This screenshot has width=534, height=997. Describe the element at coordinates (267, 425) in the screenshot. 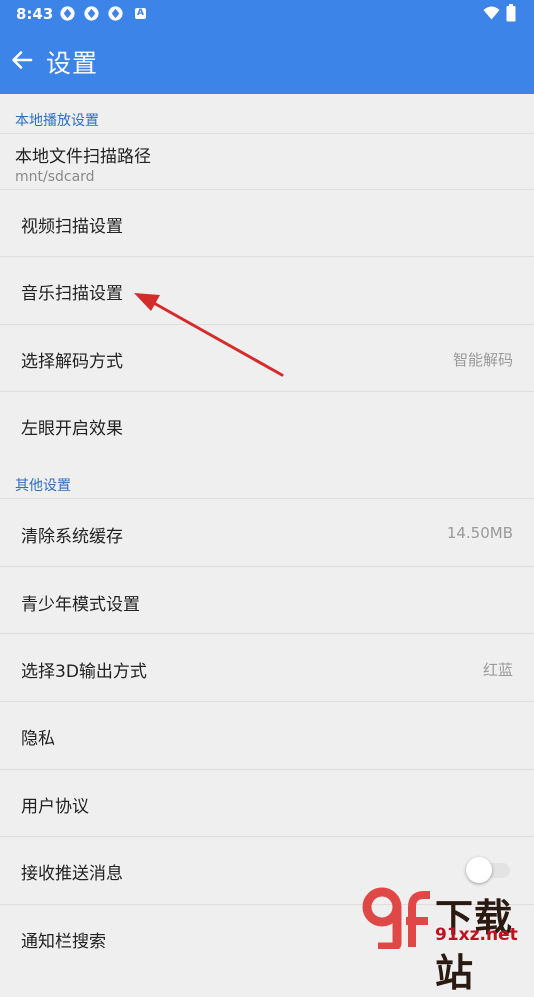

I see `list-item-left-eye: 左眼开启效果` at that location.